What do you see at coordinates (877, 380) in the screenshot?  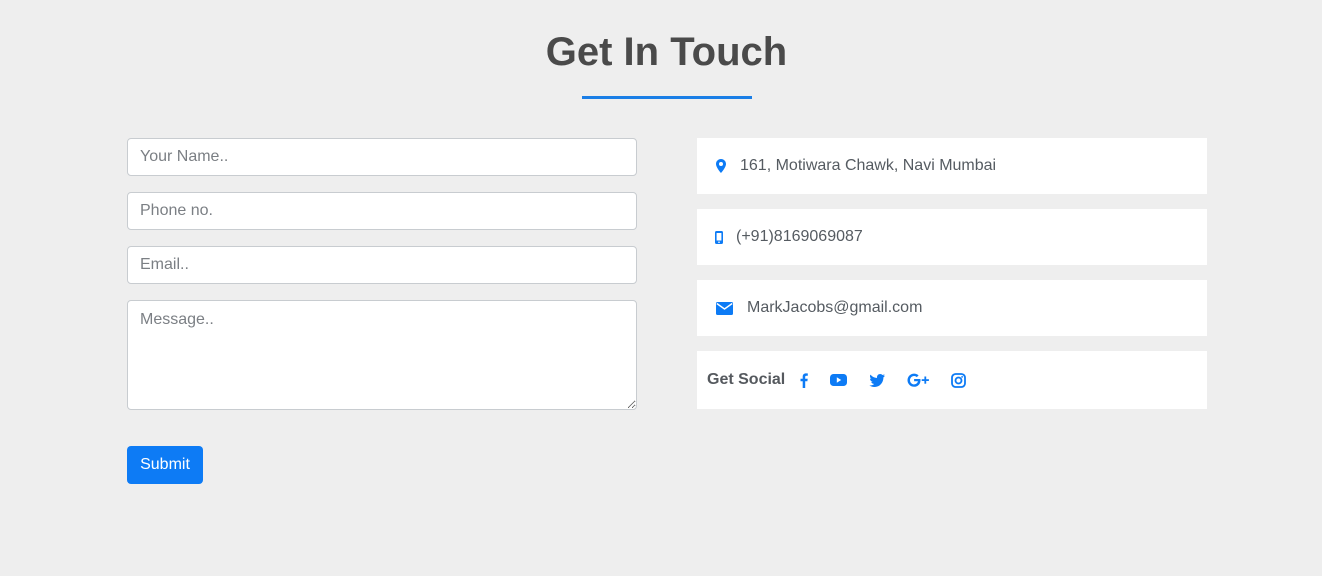 I see `twitter-icon` at bounding box center [877, 380].